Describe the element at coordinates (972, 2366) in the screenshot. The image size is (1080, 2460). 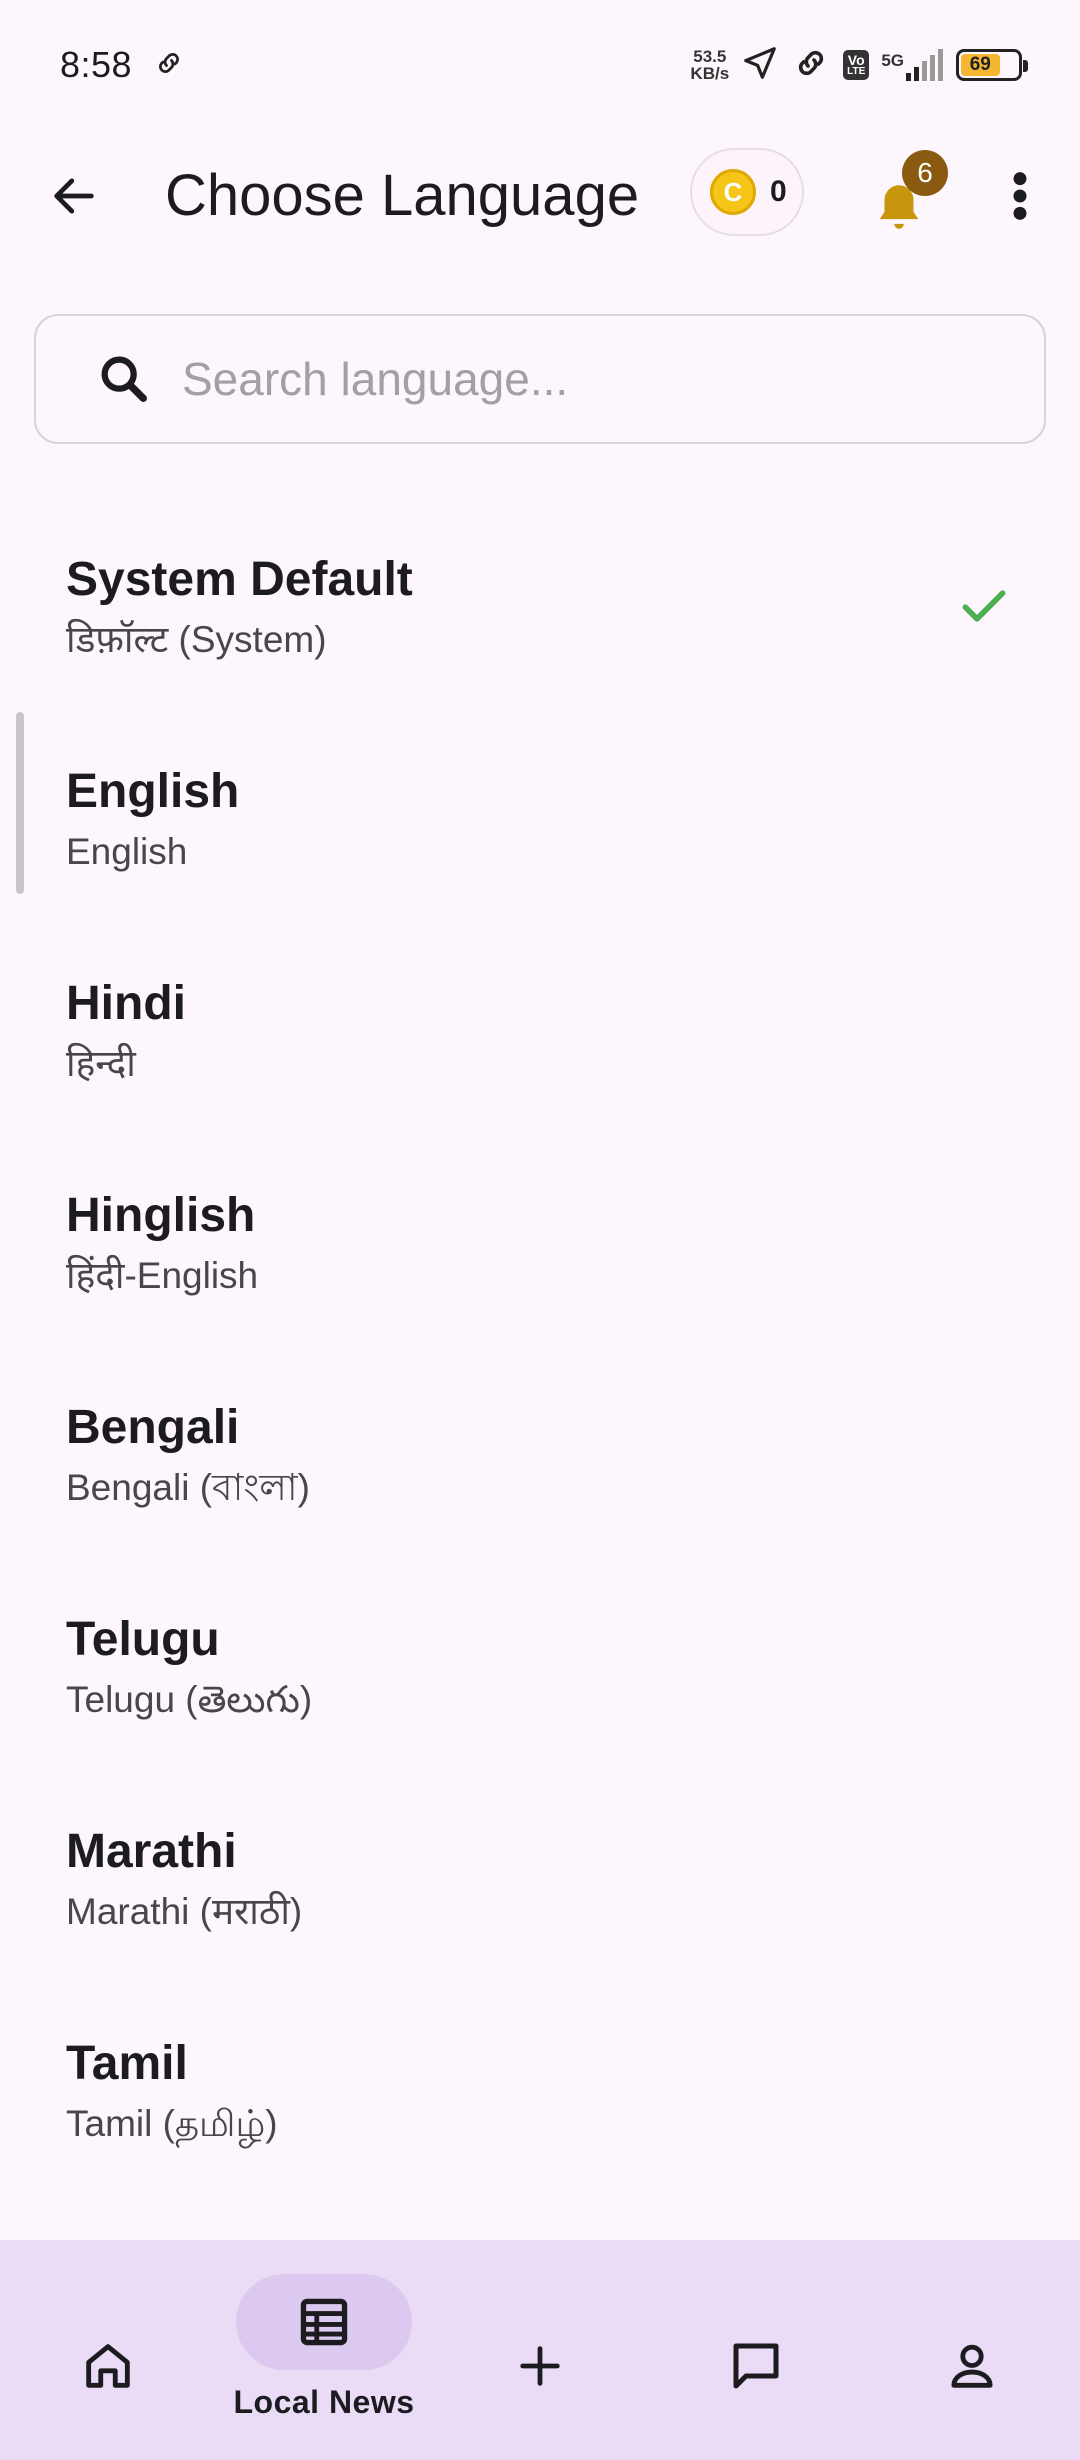
I see `profile-icon` at that location.